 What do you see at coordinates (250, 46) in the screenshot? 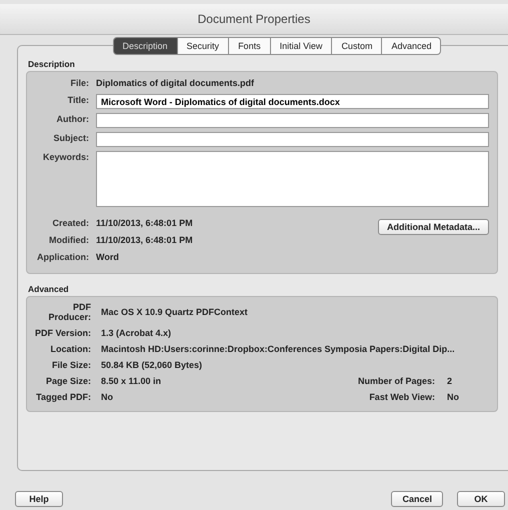
I see `tab: Fonts` at bounding box center [250, 46].